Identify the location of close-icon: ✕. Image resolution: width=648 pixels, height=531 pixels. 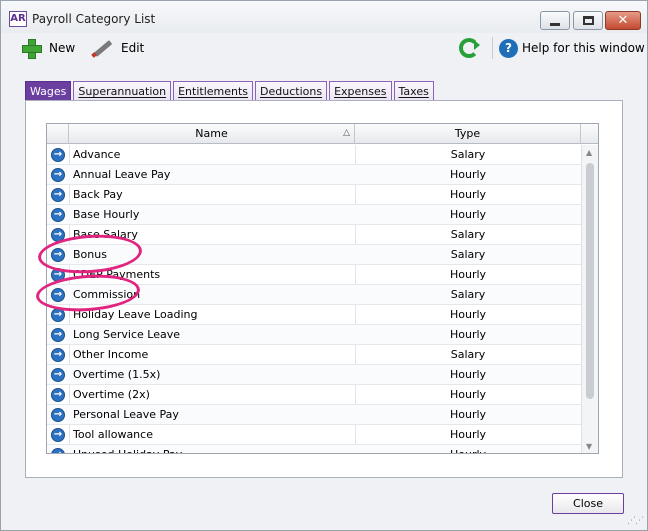
(623, 20).